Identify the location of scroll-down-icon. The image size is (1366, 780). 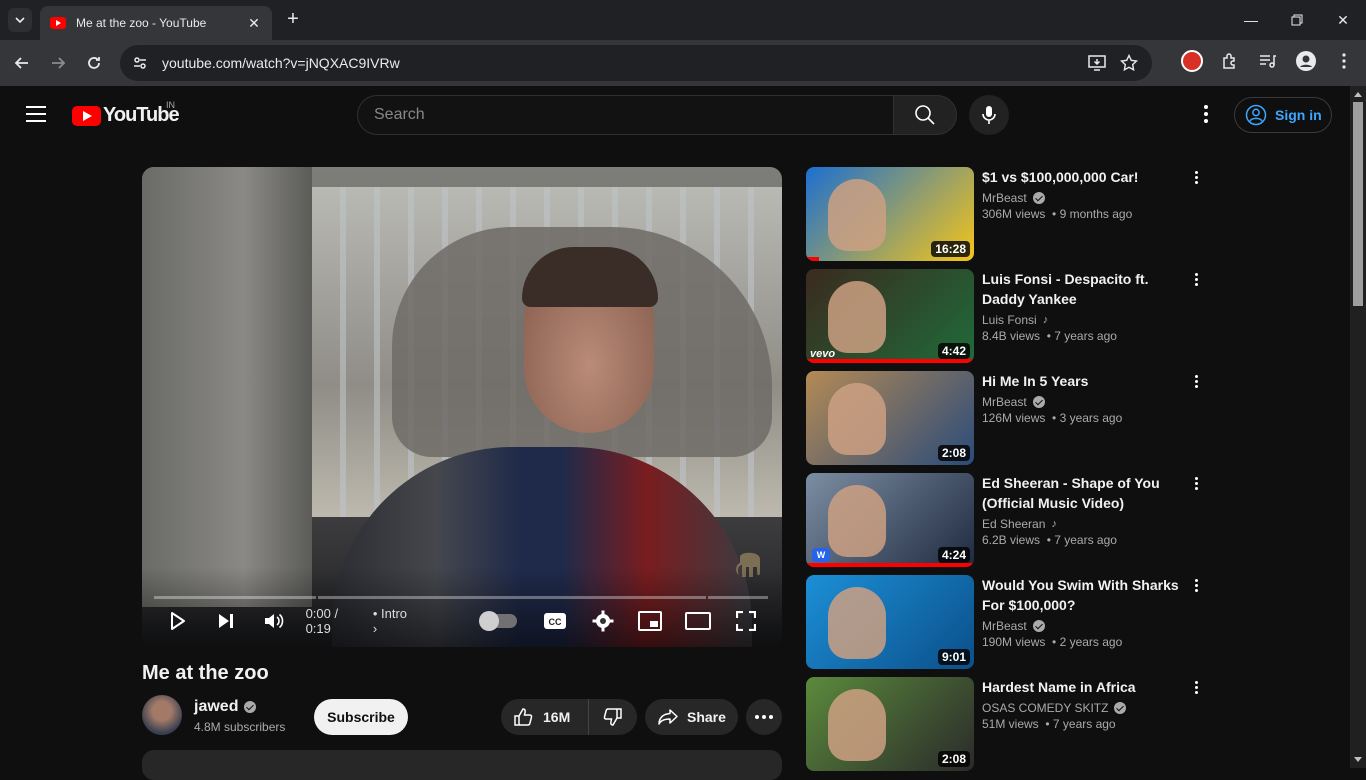
(1358, 759).